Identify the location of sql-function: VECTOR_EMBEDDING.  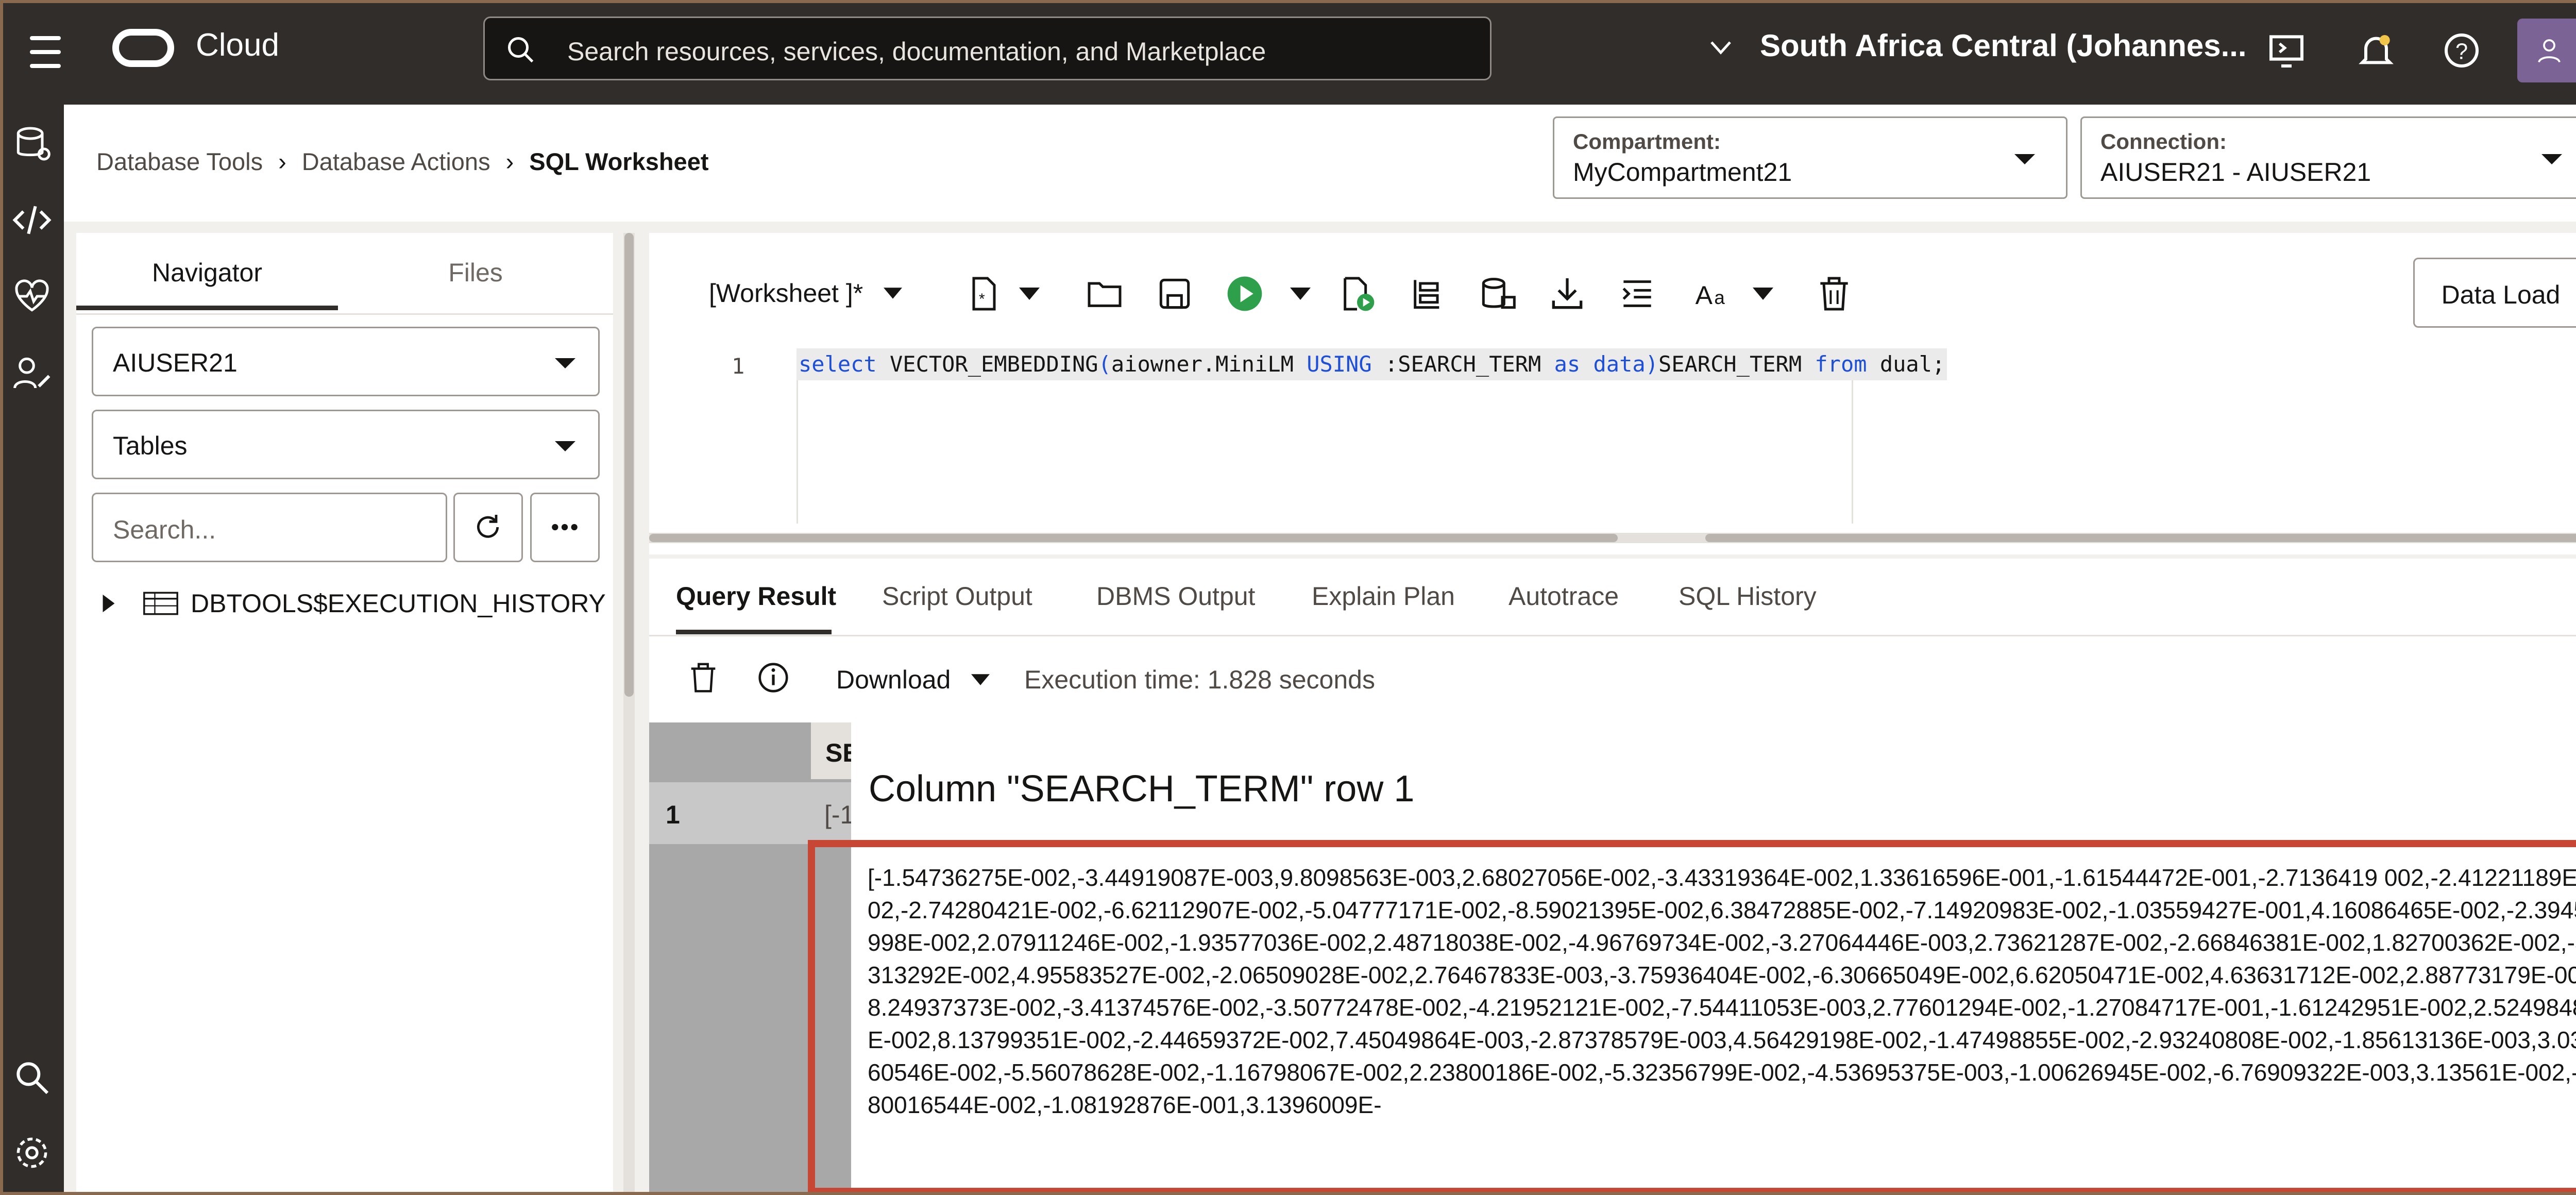
(987, 364).